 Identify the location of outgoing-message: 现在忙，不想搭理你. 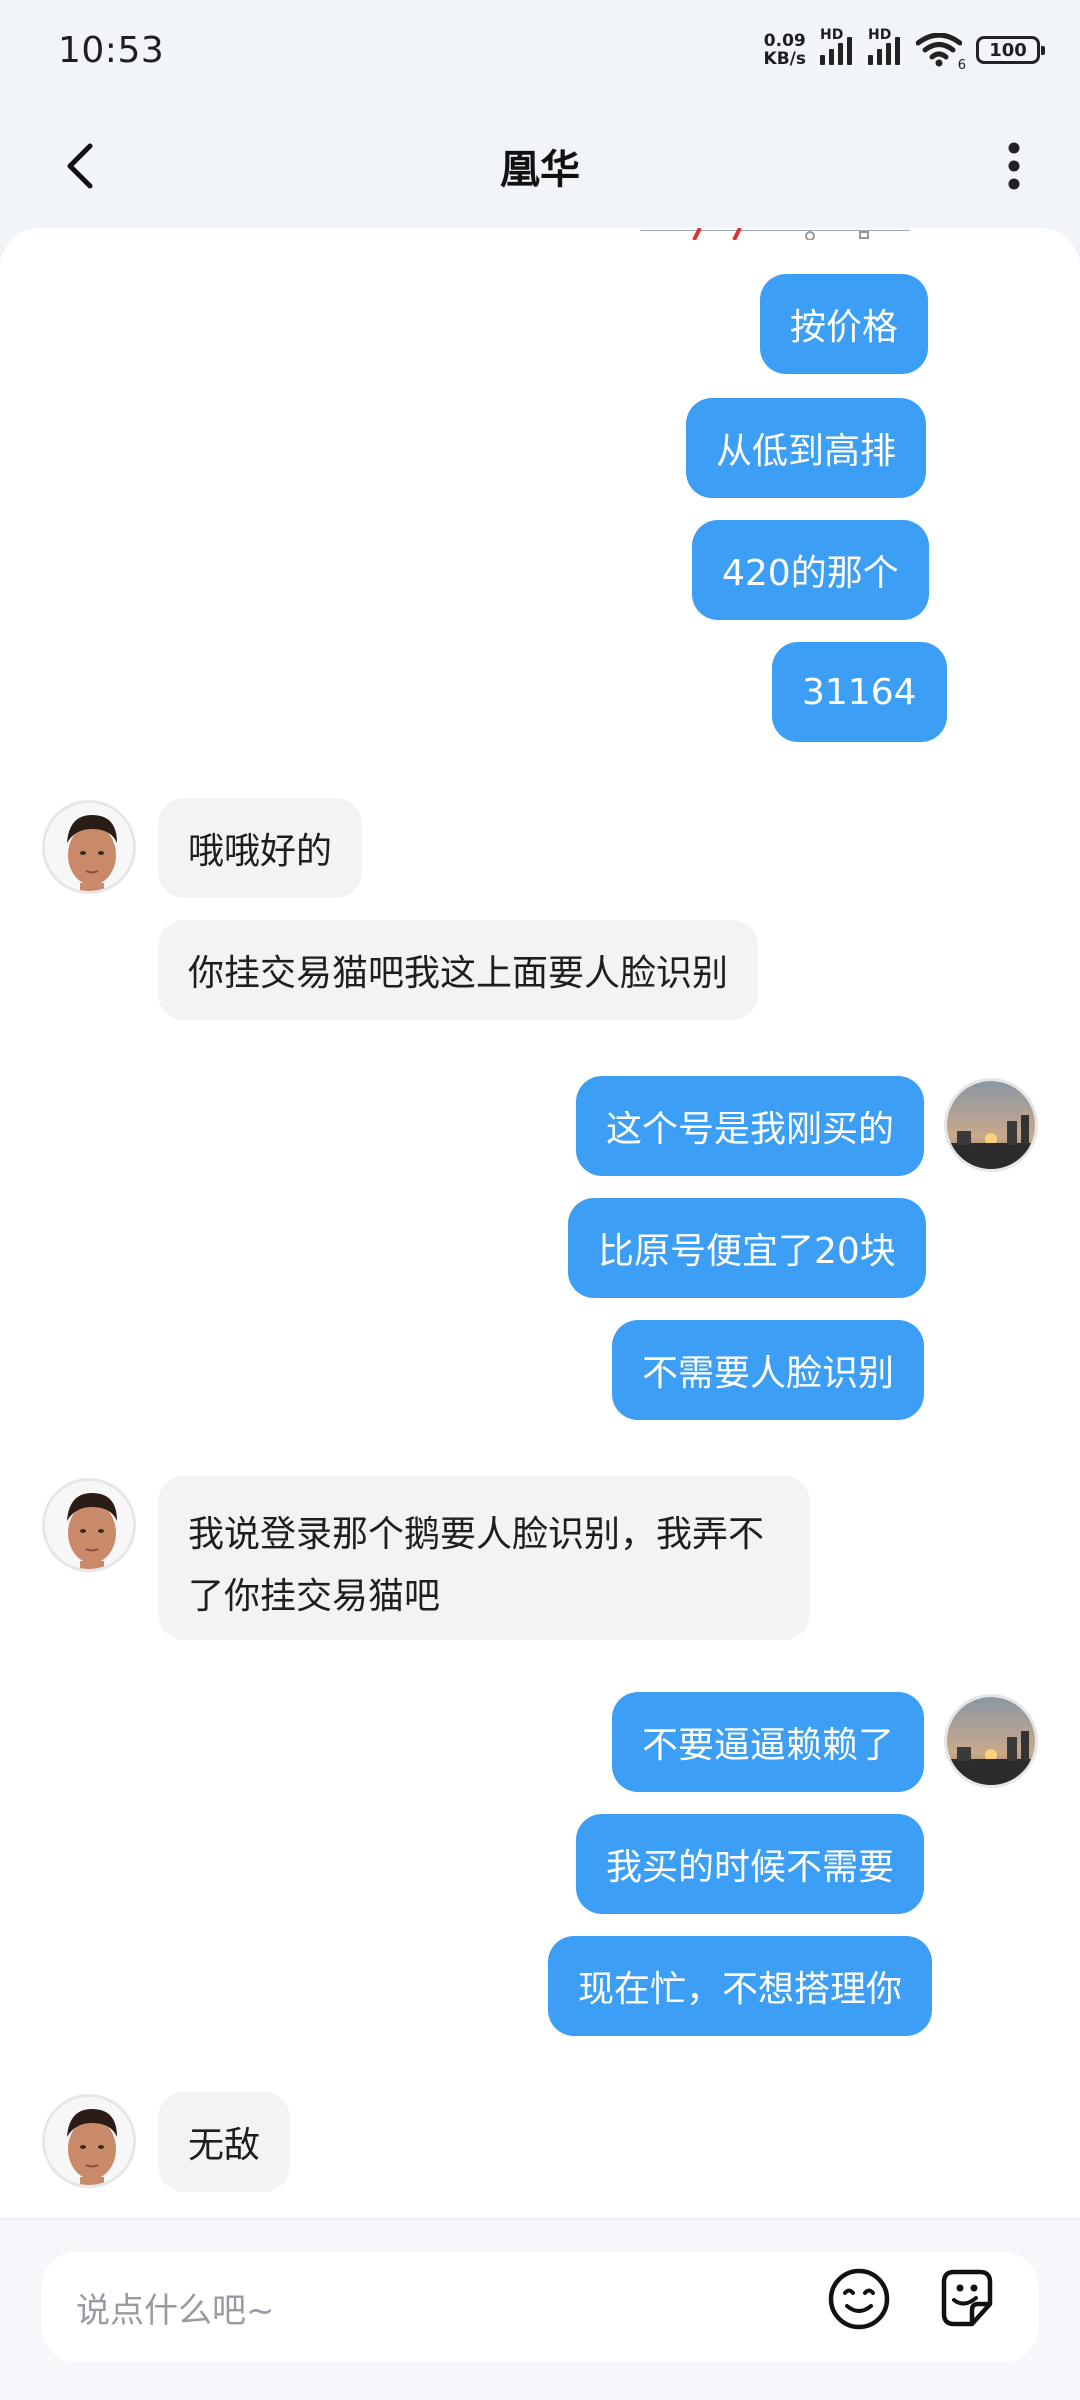
(740, 1986).